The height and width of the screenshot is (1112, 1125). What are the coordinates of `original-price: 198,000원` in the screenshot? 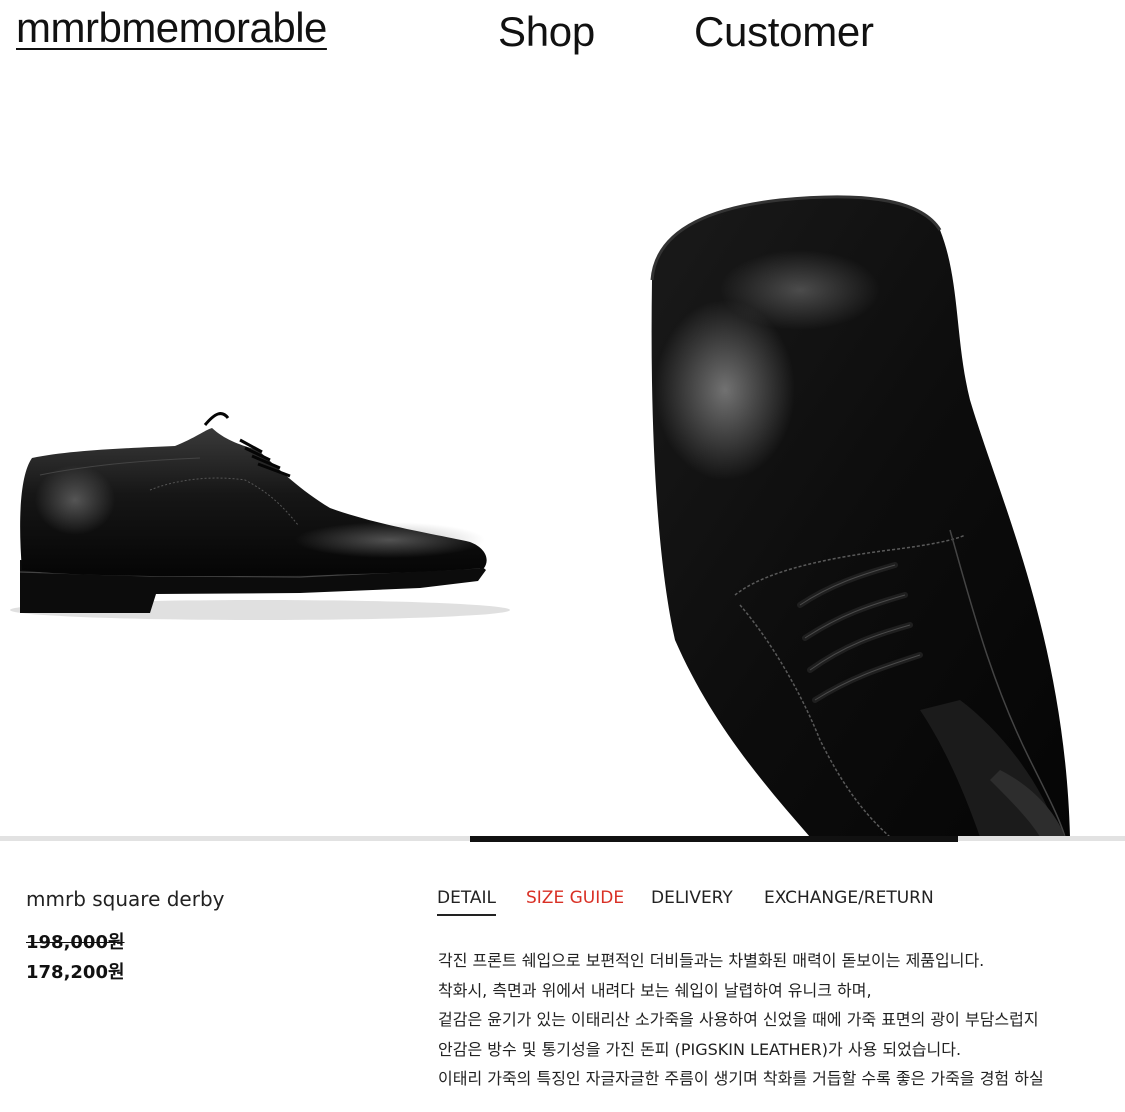 It's located at (75, 942).